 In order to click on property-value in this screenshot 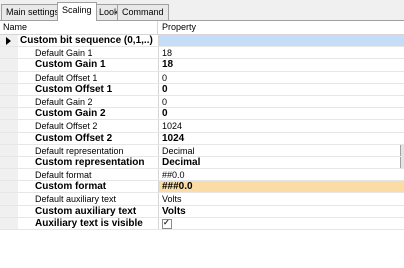, I will do `click(281, 41)`.